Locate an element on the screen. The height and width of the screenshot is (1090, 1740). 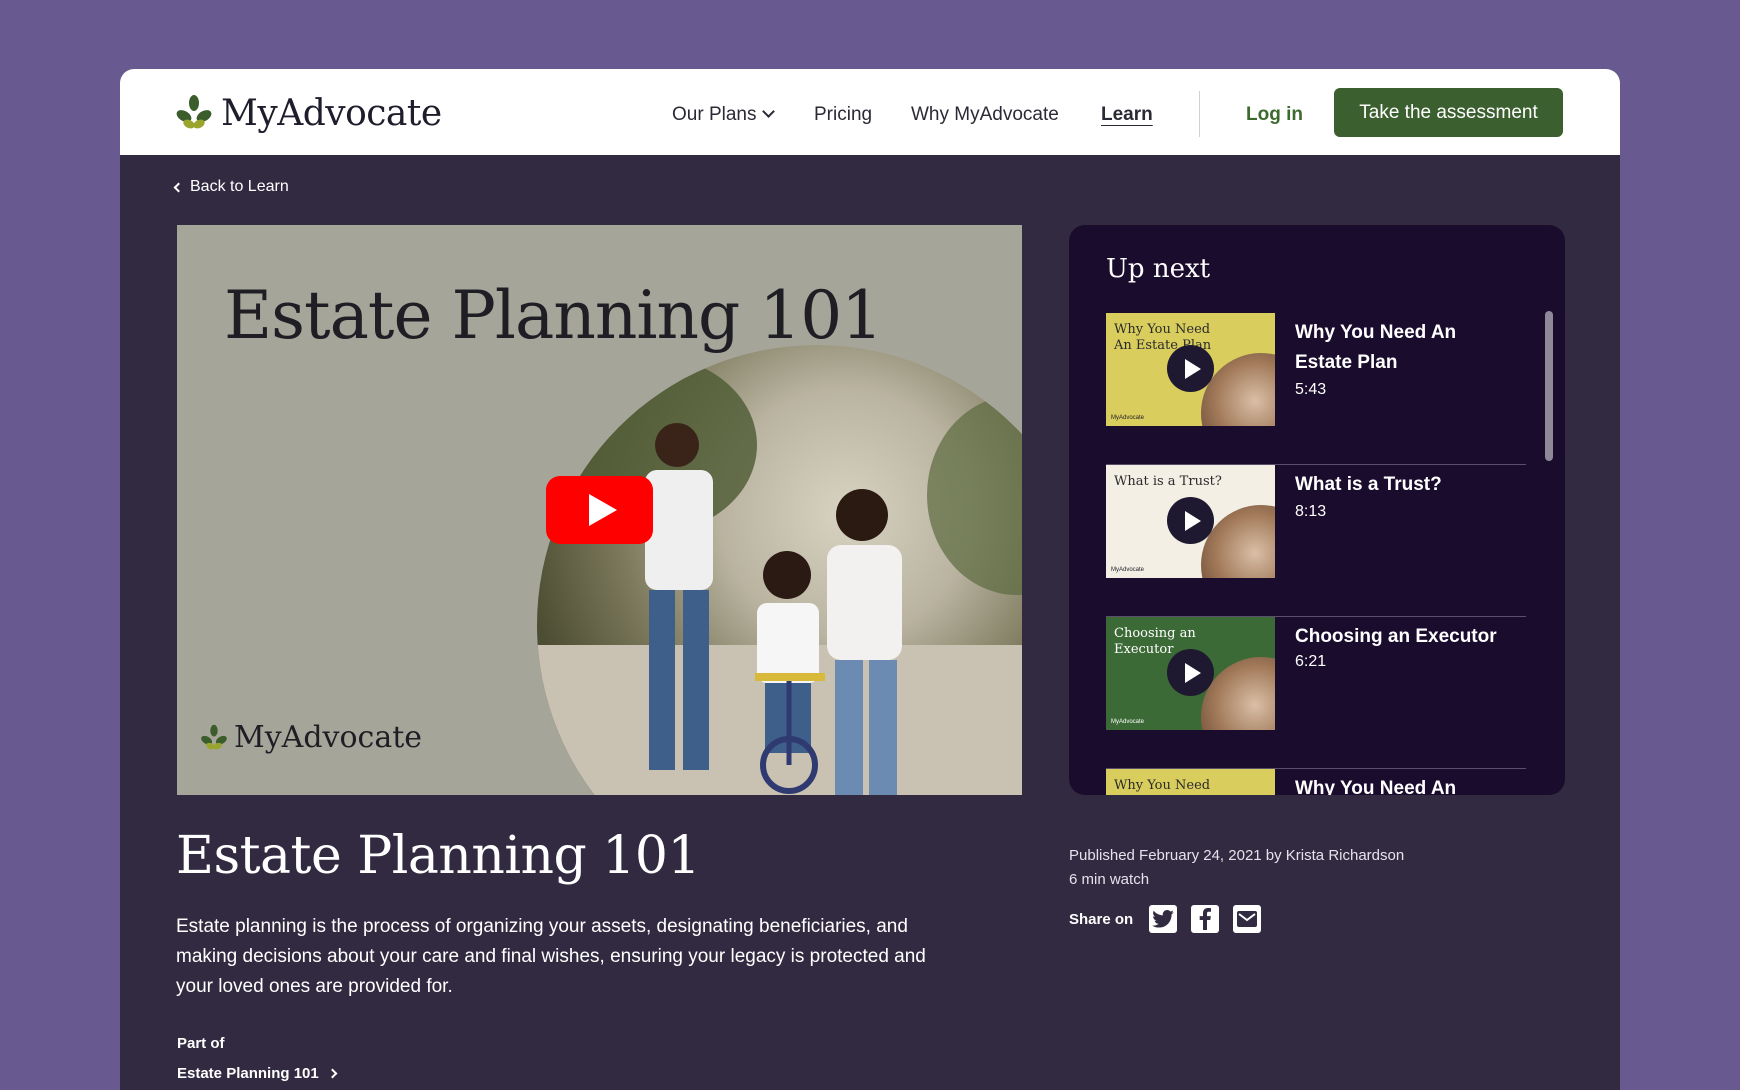
email-icon is located at coordinates (1247, 919).